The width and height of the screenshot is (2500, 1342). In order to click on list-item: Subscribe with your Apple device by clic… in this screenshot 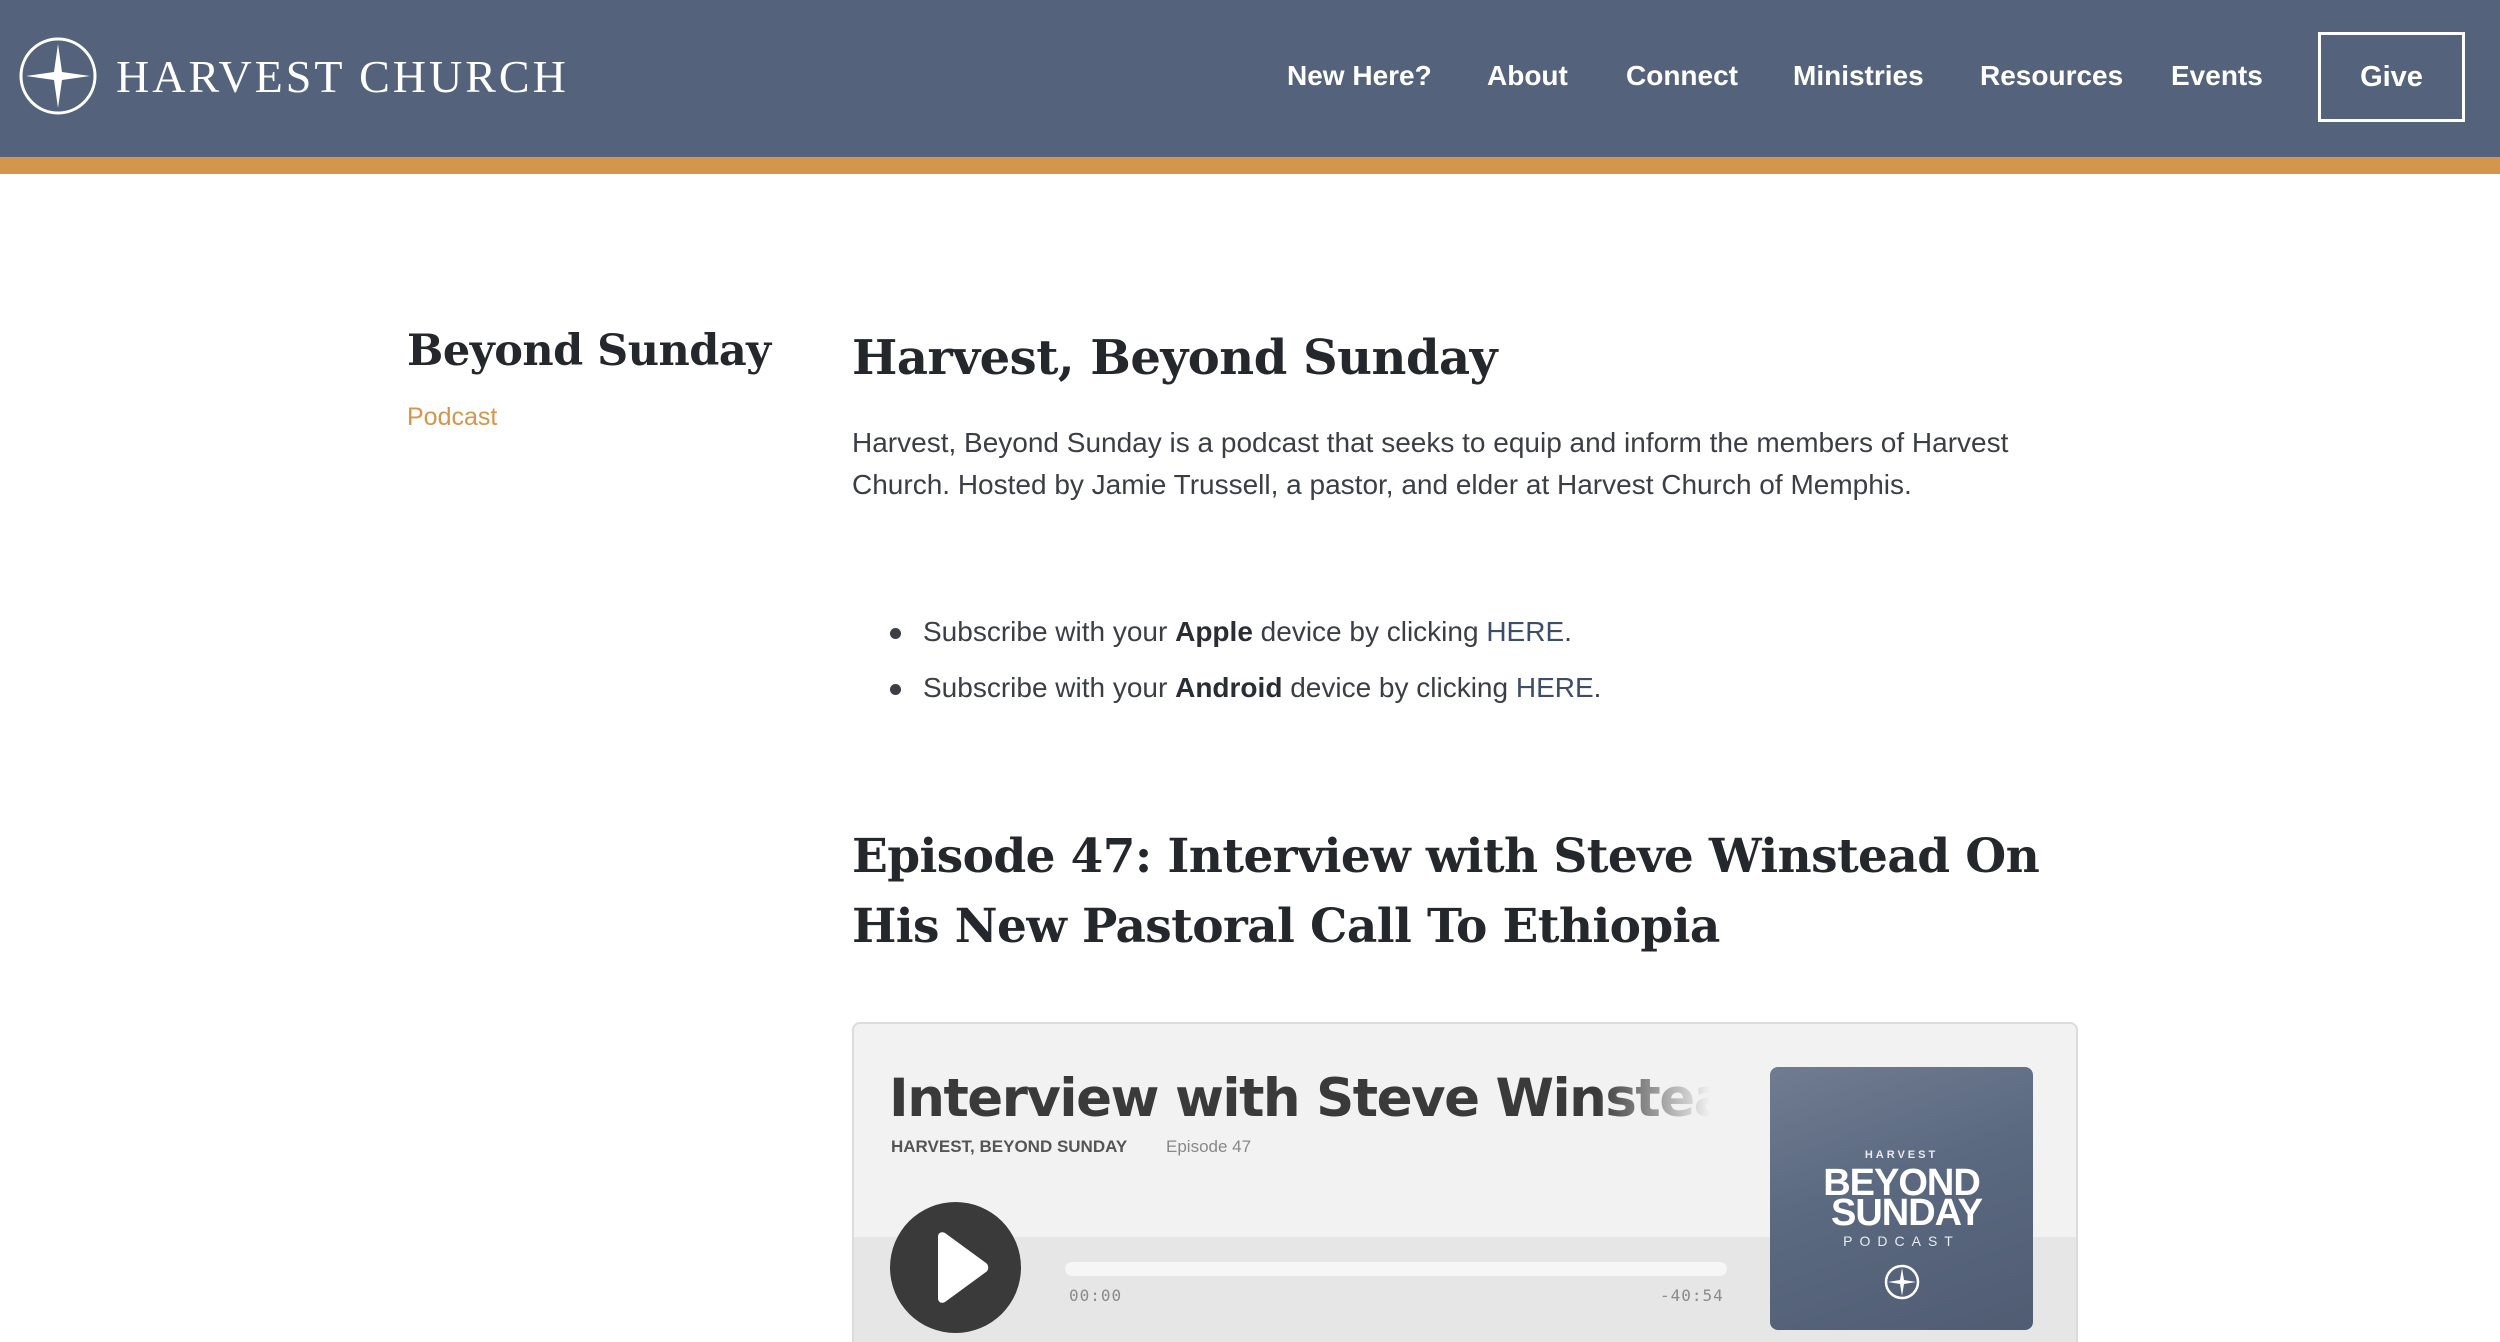, I will do `click(1452, 632)`.